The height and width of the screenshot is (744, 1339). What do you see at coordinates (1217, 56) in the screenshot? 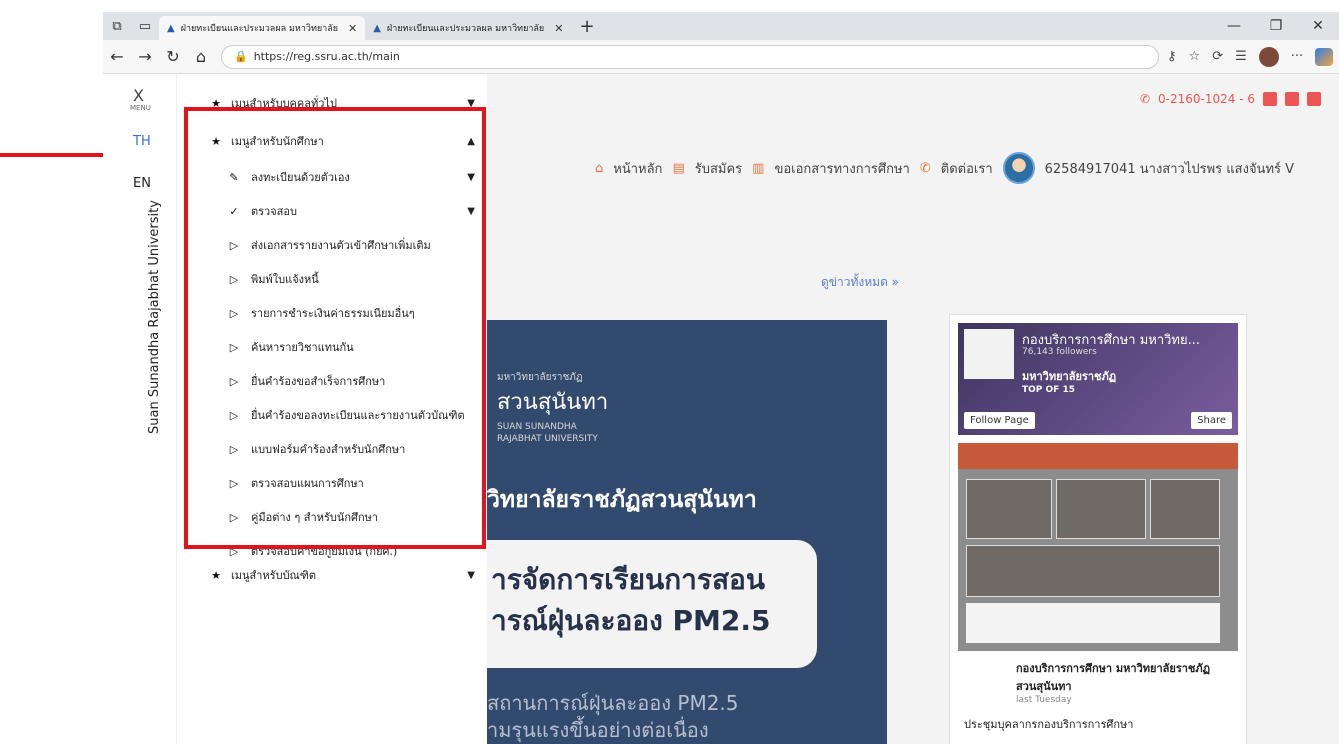
I see `extensions-icon: ⟳` at bounding box center [1217, 56].